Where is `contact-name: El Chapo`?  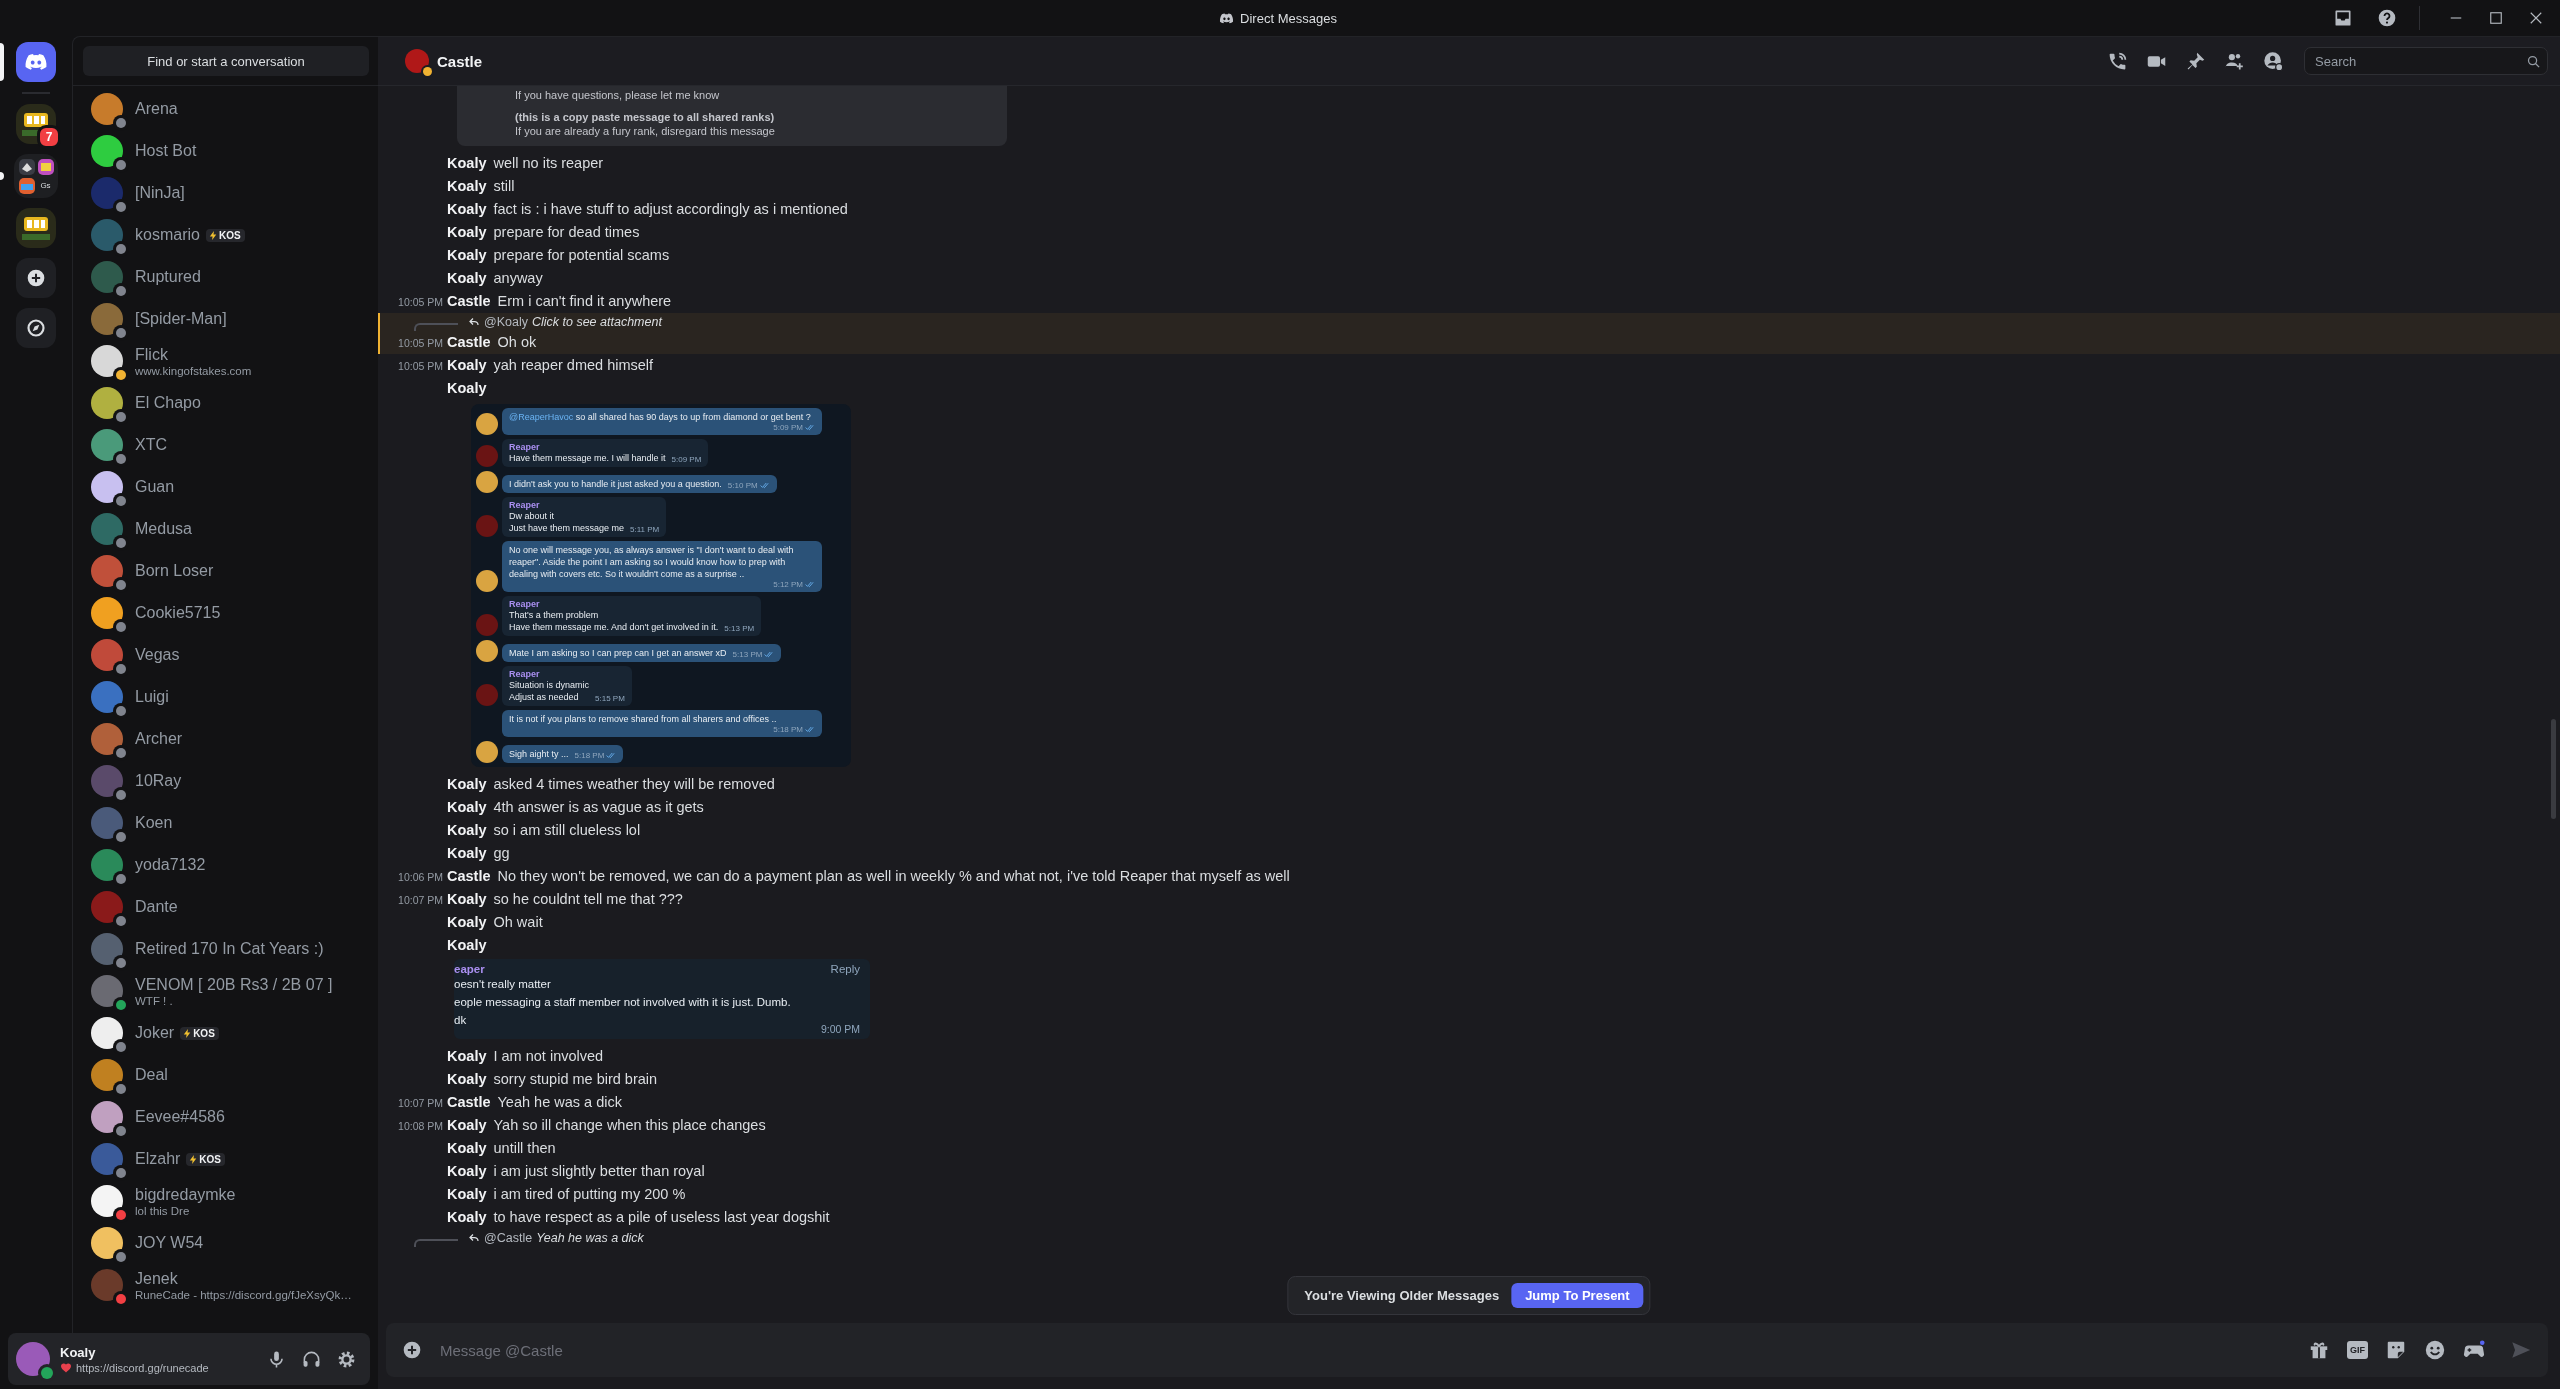
contact-name: El Chapo is located at coordinates (168, 403).